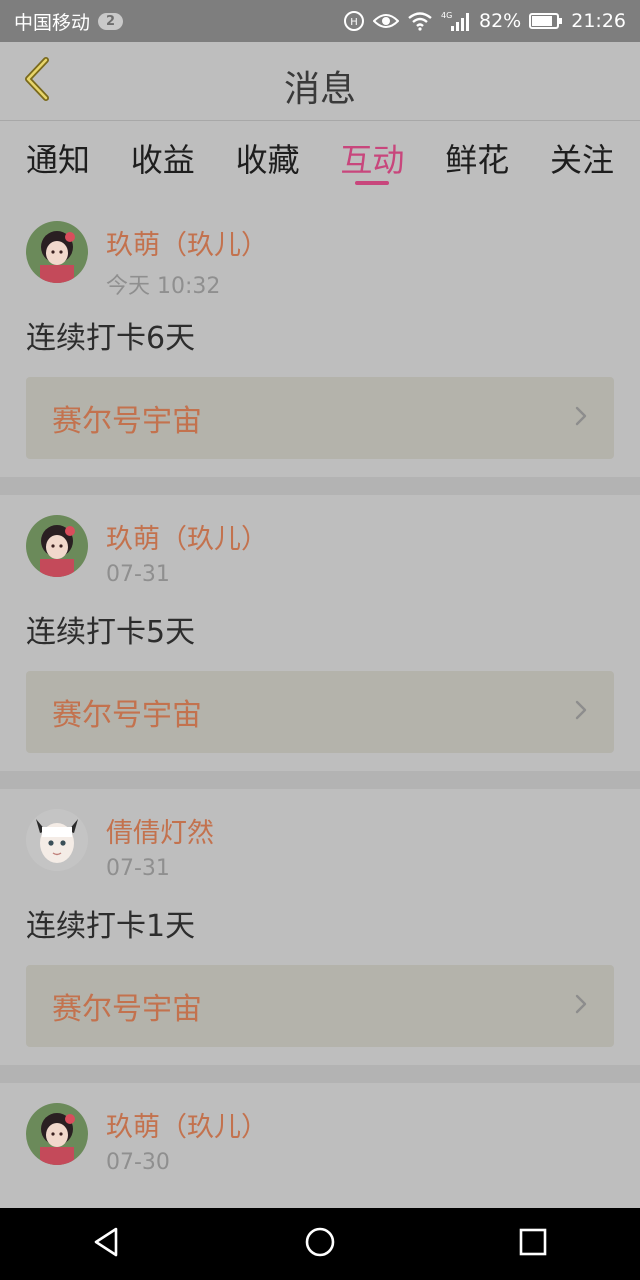 Image resolution: width=640 pixels, height=1280 pixels. Describe the element at coordinates (52, 22) in the screenshot. I see `carrier-name: 中国移动` at that location.